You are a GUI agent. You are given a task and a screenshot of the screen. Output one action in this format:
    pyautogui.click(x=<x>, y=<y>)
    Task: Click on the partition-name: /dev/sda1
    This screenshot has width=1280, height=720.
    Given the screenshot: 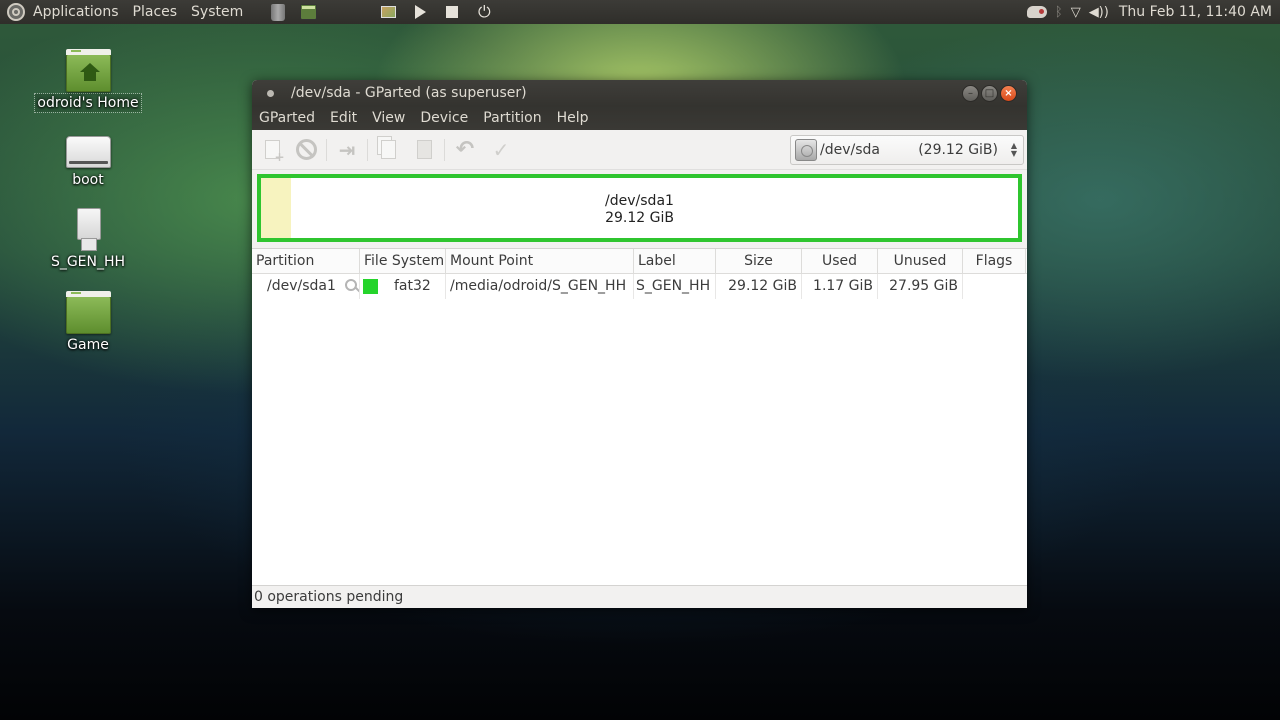 What is the action you would take?
    pyautogui.click(x=301, y=286)
    